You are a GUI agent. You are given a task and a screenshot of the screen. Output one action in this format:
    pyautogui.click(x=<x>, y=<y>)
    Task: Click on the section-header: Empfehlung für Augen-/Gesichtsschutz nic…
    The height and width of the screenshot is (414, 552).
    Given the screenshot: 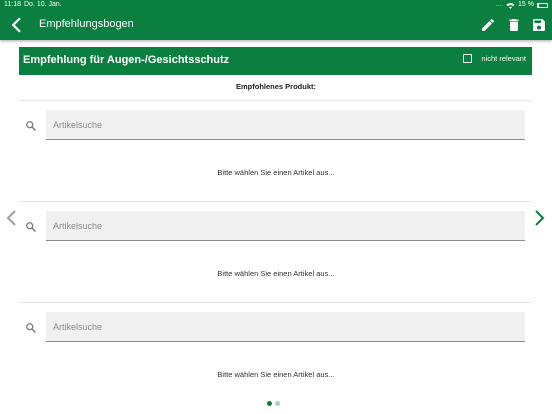 What is the action you would take?
    pyautogui.click(x=275, y=61)
    